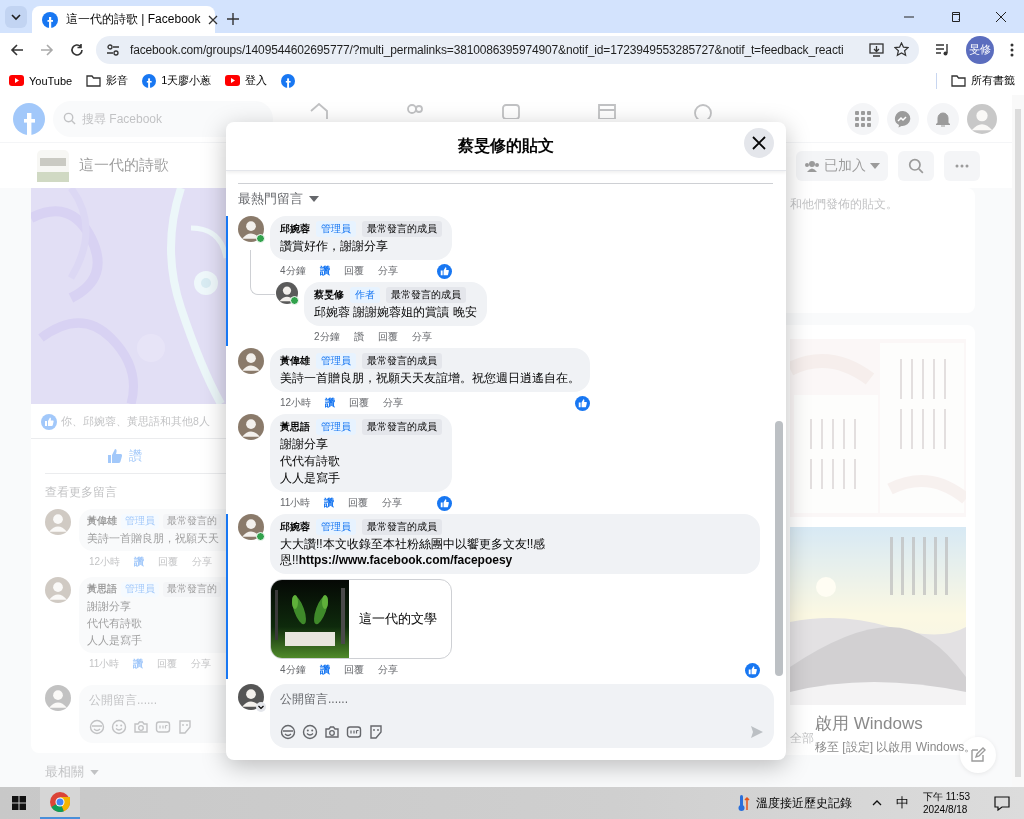 The height and width of the screenshot is (819, 1024). Describe the element at coordinates (863, 118) in the screenshot. I see `apps-button` at that location.